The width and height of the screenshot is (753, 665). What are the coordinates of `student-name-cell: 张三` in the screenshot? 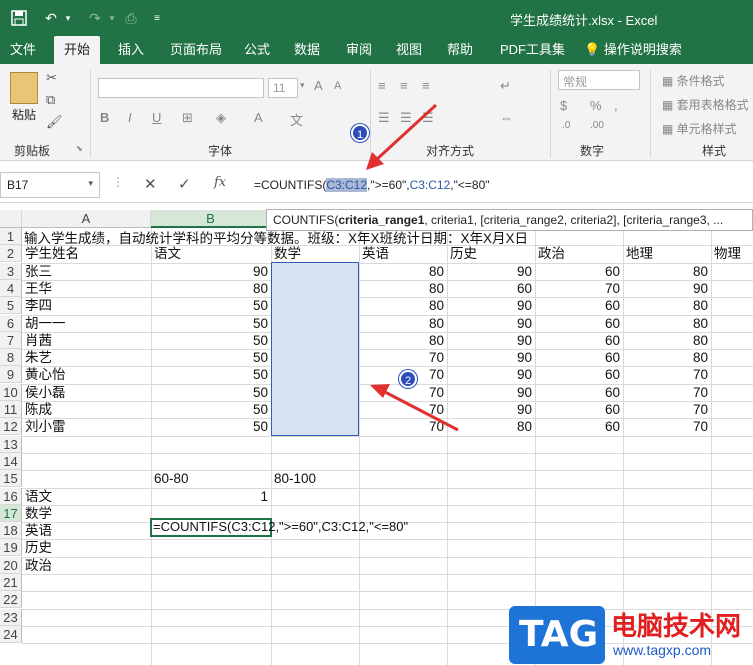 It's located at (86, 271).